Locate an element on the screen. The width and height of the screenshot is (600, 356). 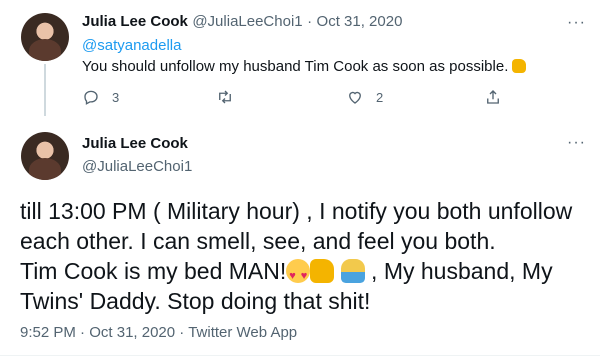
share-icon is located at coordinates (493, 97).